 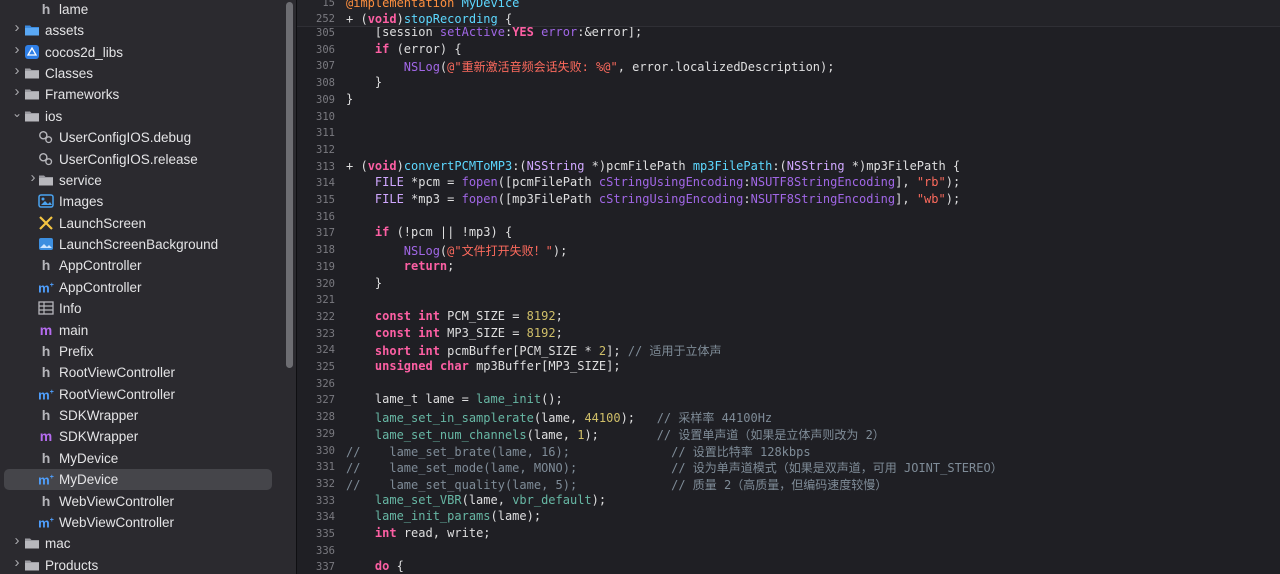 What do you see at coordinates (325, 283) in the screenshot?
I see `line-number: 320` at bounding box center [325, 283].